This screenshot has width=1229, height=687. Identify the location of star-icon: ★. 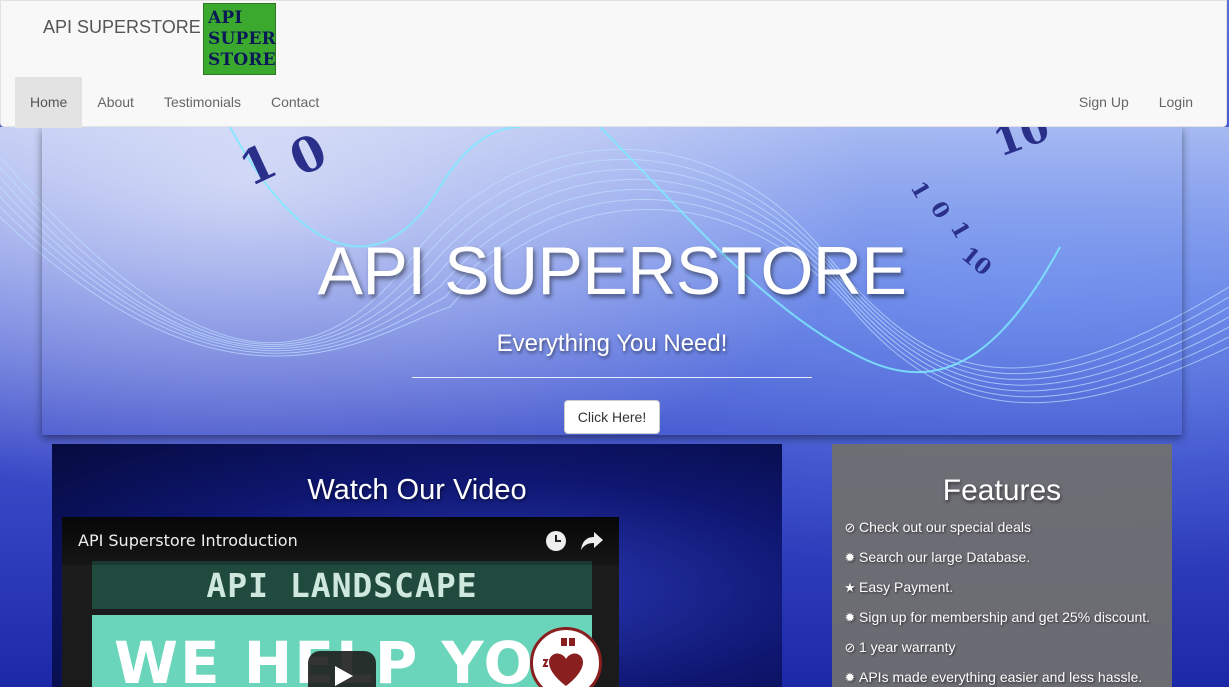
(850, 587).